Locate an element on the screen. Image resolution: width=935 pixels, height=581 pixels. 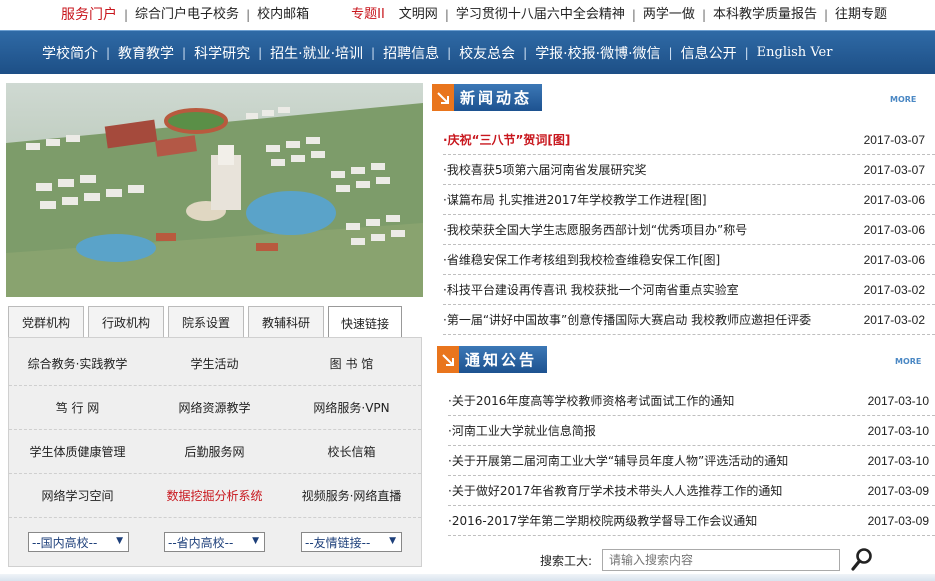
nav-item-english: English Ver is located at coordinates (795, 52).